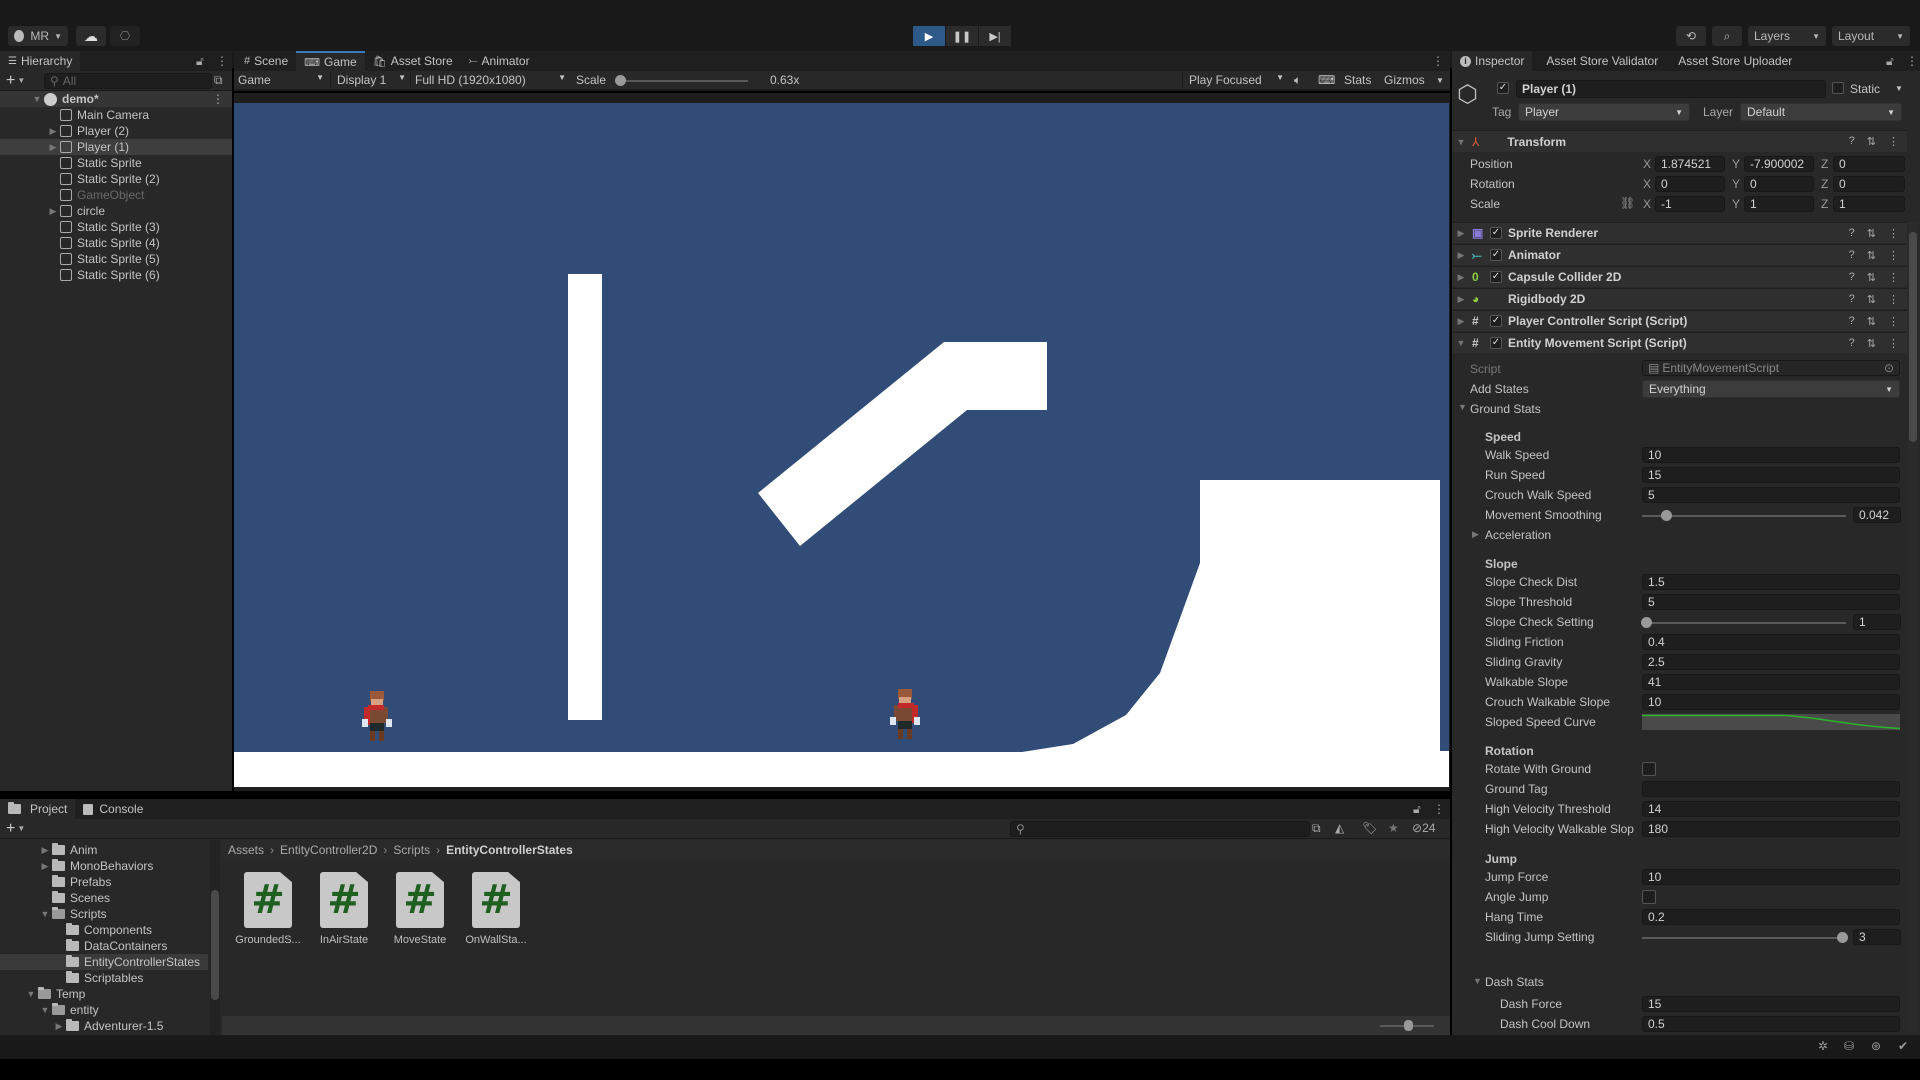 The height and width of the screenshot is (1080, 1920). I want to click on tab-game: ⌨ Game, so click(330, 61).